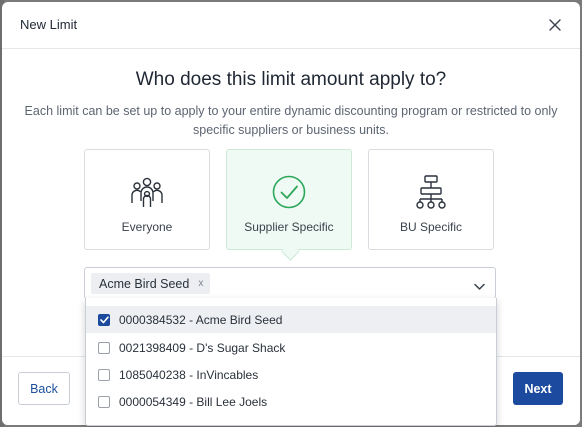  I want to click on dropdown-option: 1085040238 - InVincables, so click(291, 374).